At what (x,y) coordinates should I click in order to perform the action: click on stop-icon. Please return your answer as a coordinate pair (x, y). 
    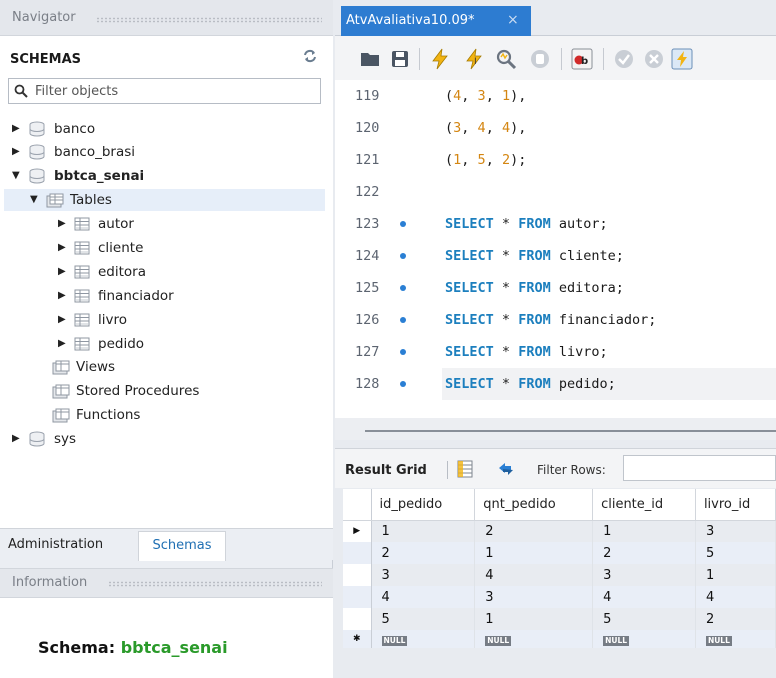
    Looking at the image, I should click on (540, 59).